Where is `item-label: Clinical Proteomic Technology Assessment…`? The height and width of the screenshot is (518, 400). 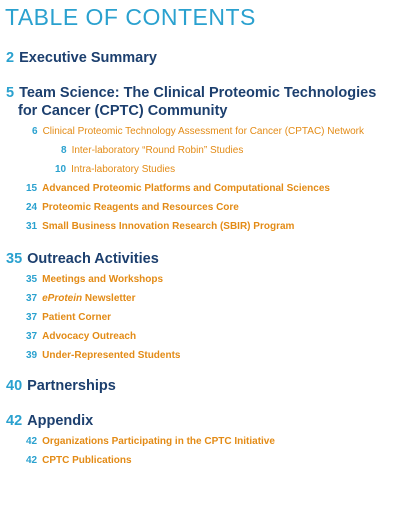 item-label: Clinical Proteomic Technology Assessment… is located at coordinates (203, 131).